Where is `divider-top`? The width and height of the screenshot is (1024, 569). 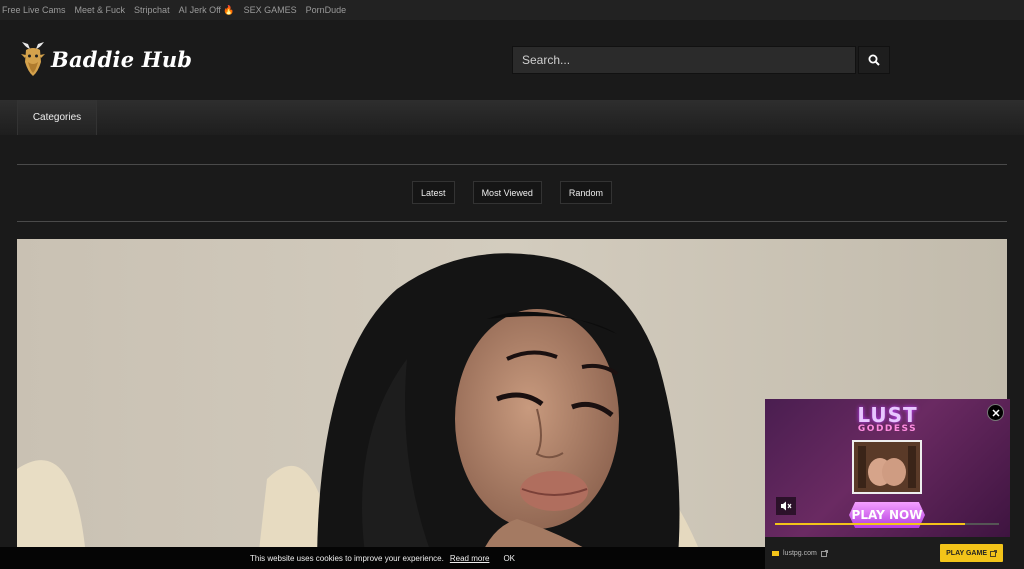
divider-top is located at coordinates (512, 164).